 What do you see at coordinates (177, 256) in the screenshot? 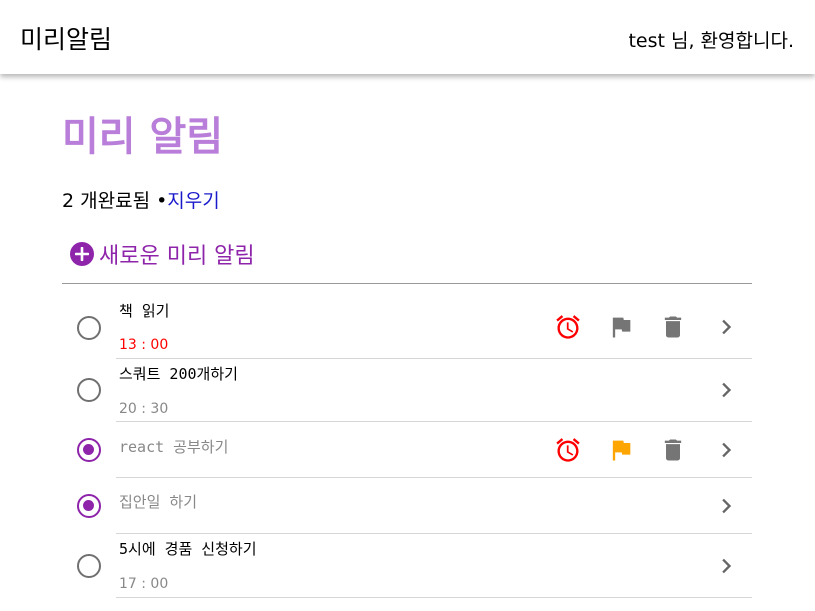
I see `new-reminder-label: 새로운 미리 알림` at bounding box center [177, 256].